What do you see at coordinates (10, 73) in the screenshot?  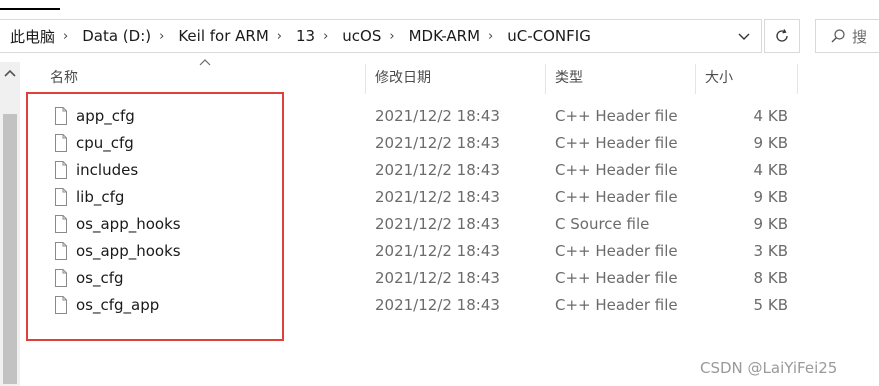 I see `scroll-up-icon` at bounding box center [10, 73].